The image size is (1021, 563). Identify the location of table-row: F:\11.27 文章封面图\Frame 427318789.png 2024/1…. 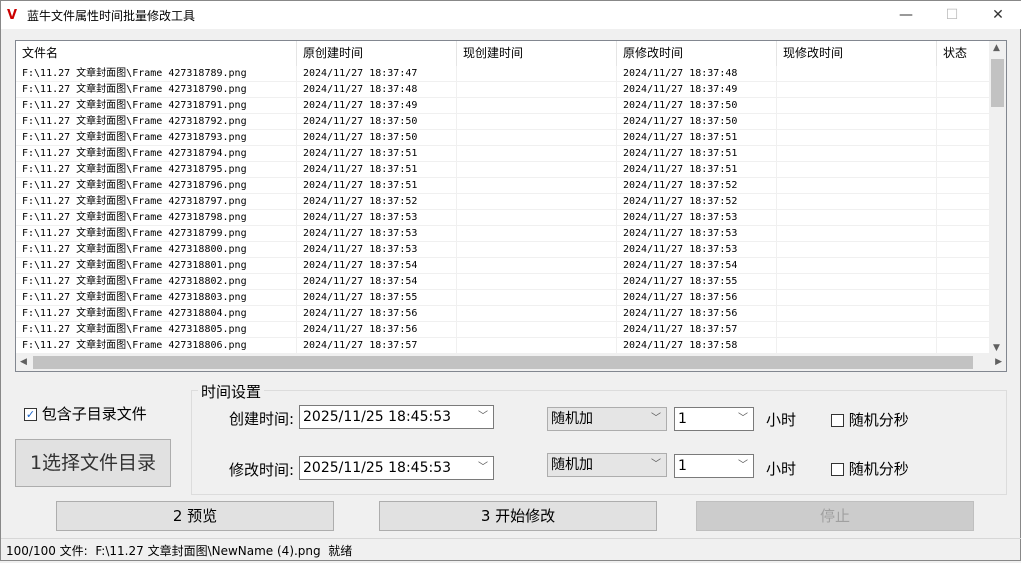
(506, 74).